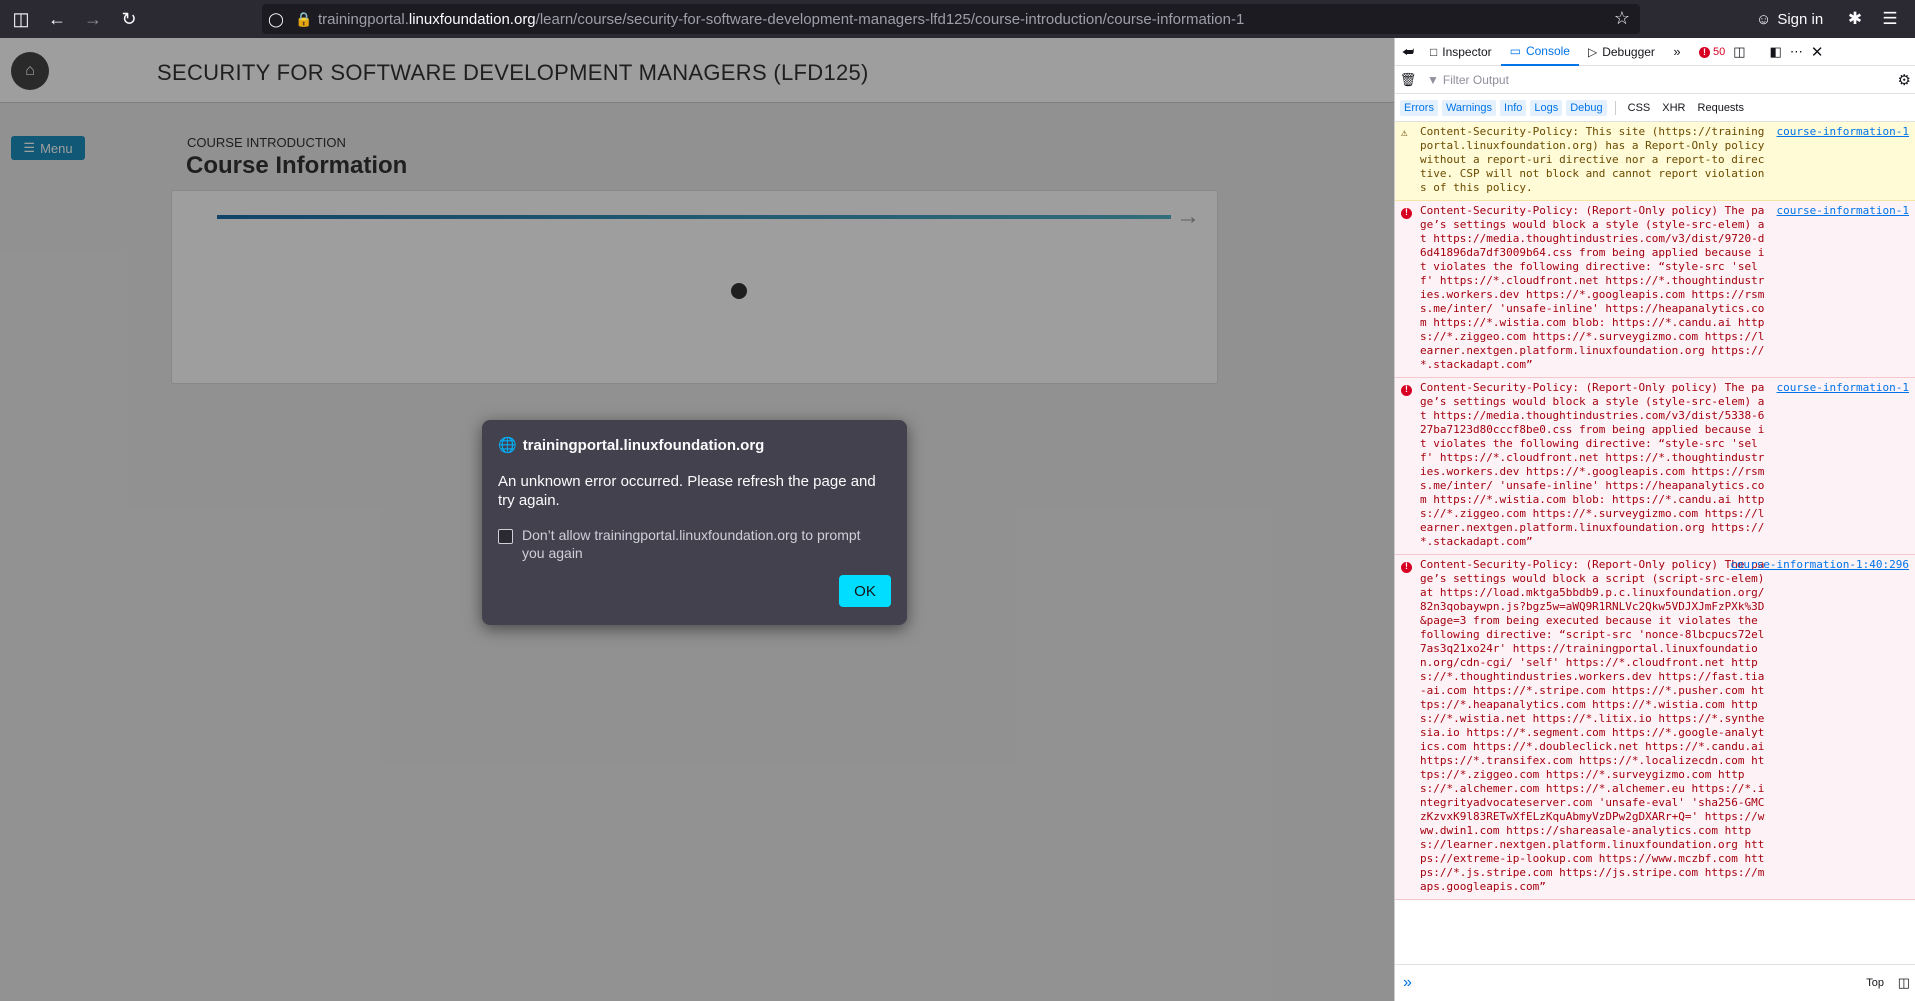  Describe the element at coordinates (363, 19) in the screenshot. I see `url-prefix: trainingportal.` at that location.